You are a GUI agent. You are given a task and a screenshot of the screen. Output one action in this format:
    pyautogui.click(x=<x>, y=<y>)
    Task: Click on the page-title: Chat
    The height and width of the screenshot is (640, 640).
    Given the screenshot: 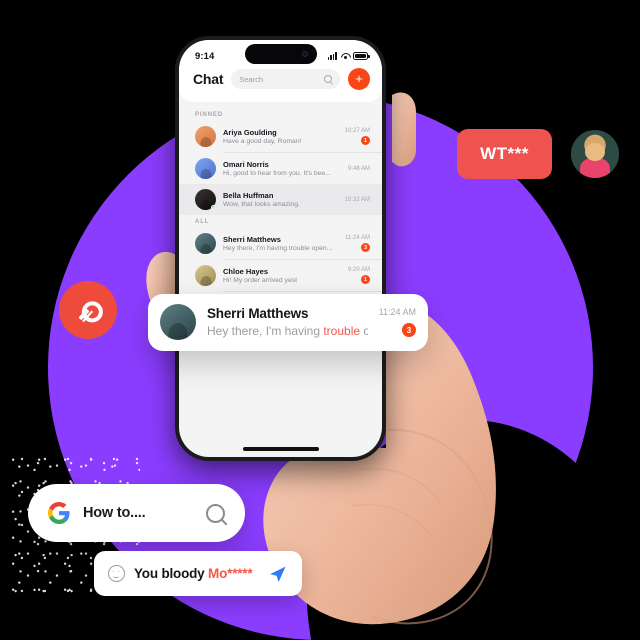 What is the action you would take?
    pyautogui.click(x=208, y=79)
    